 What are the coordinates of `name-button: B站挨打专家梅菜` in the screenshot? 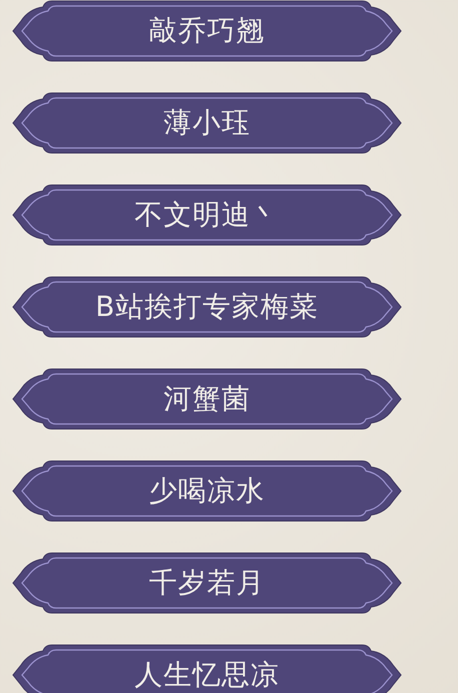 It's located at (207, 307).